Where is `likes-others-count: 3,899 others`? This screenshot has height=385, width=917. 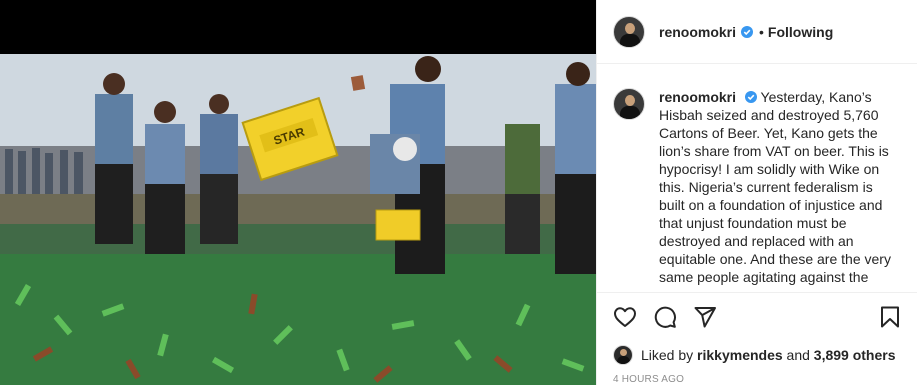 likes-others-count: 3,899 others is located at coordinates (855, 355).